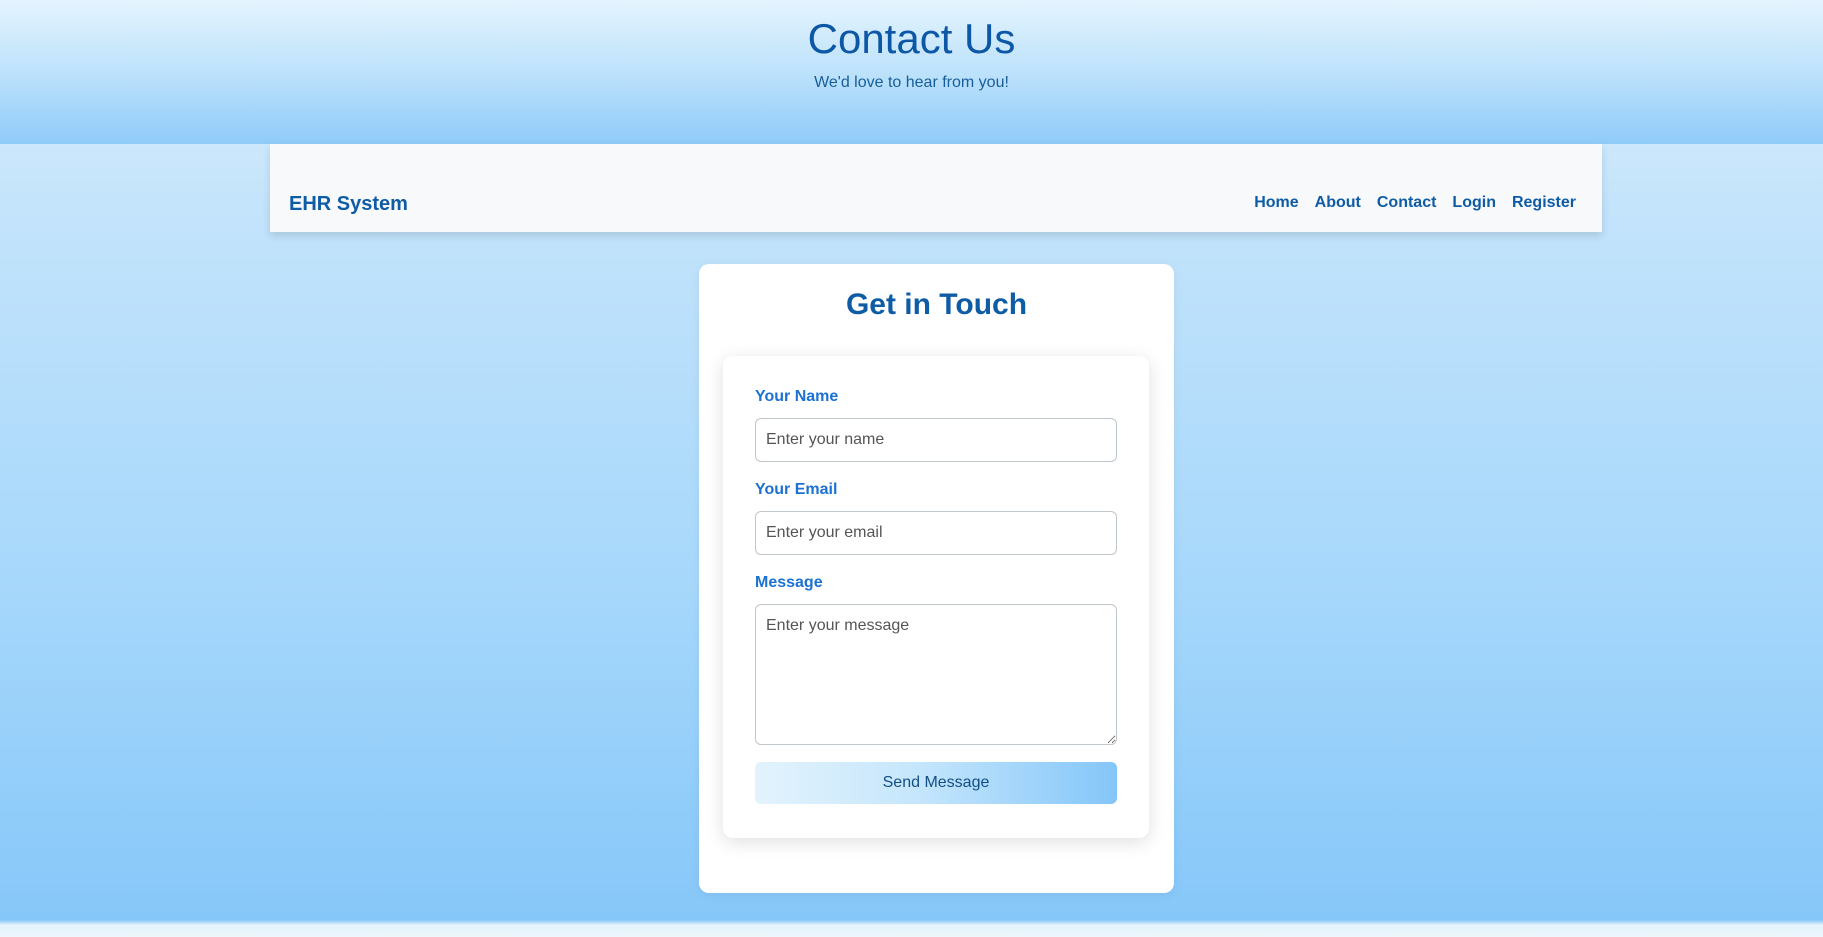 This screenshot has height=937, width=1823. What do you see at coordinates (789, 582) in the screenshot?
I see `message-label: Message` at bounding box center [789, 582].